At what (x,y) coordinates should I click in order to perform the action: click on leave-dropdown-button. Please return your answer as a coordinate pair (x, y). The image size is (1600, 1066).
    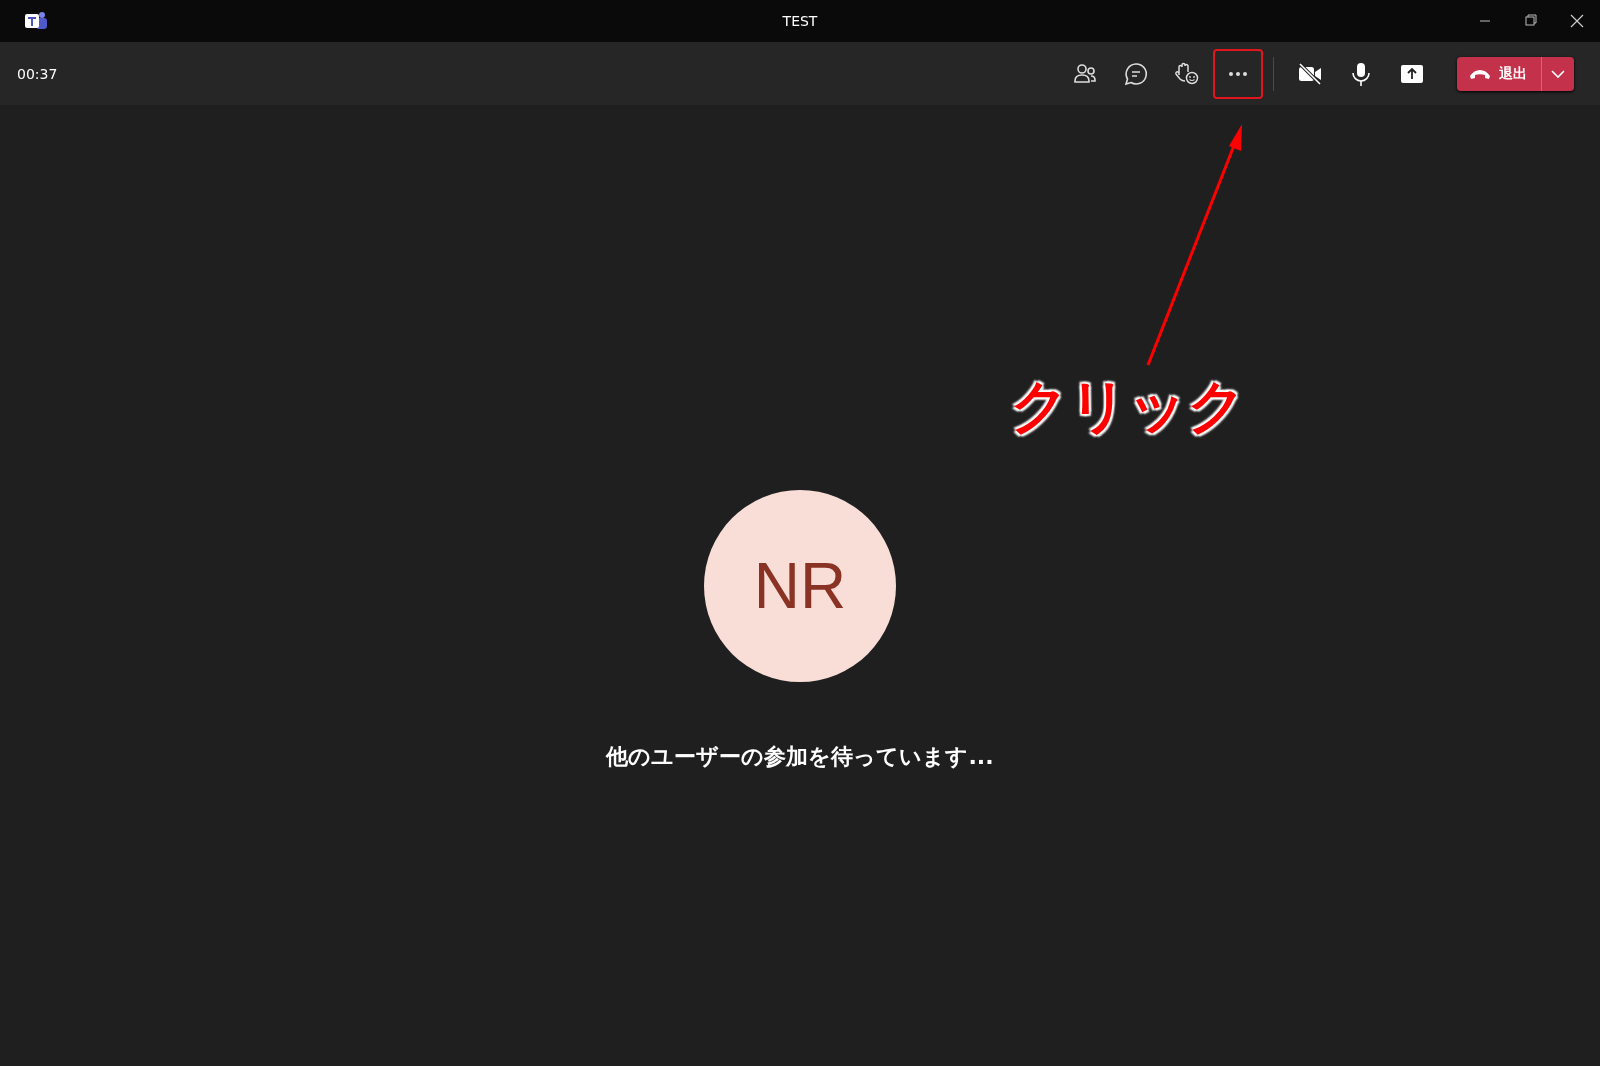
    Looking at the image, I should click on (1557, 73).